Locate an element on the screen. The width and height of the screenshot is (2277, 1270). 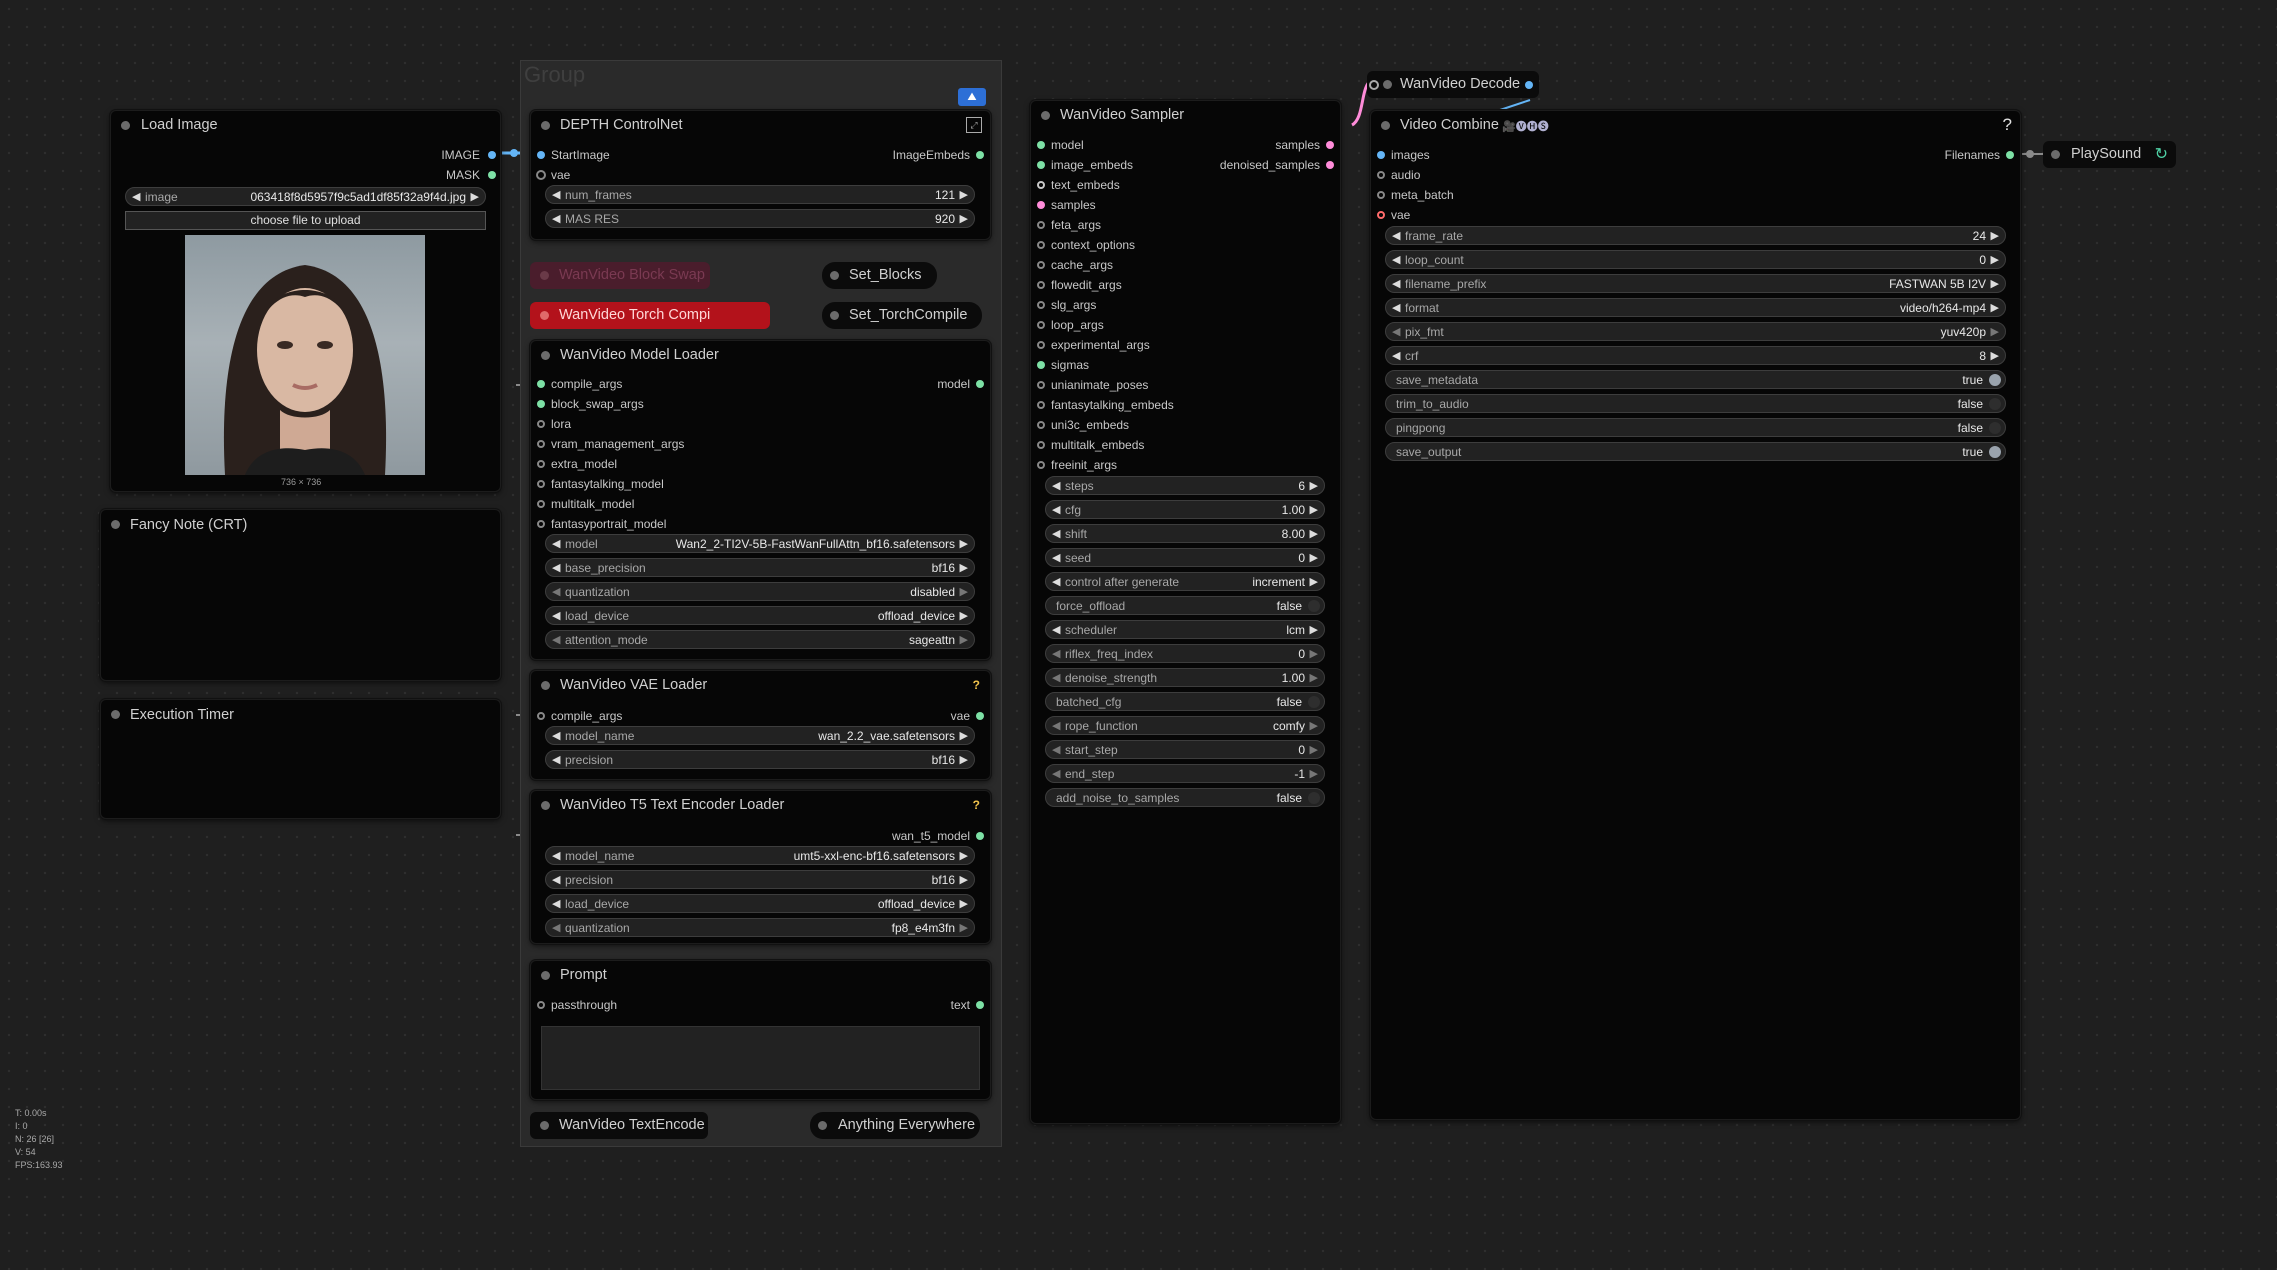
output-socket-denoised is located at coordinates (1330, 165).